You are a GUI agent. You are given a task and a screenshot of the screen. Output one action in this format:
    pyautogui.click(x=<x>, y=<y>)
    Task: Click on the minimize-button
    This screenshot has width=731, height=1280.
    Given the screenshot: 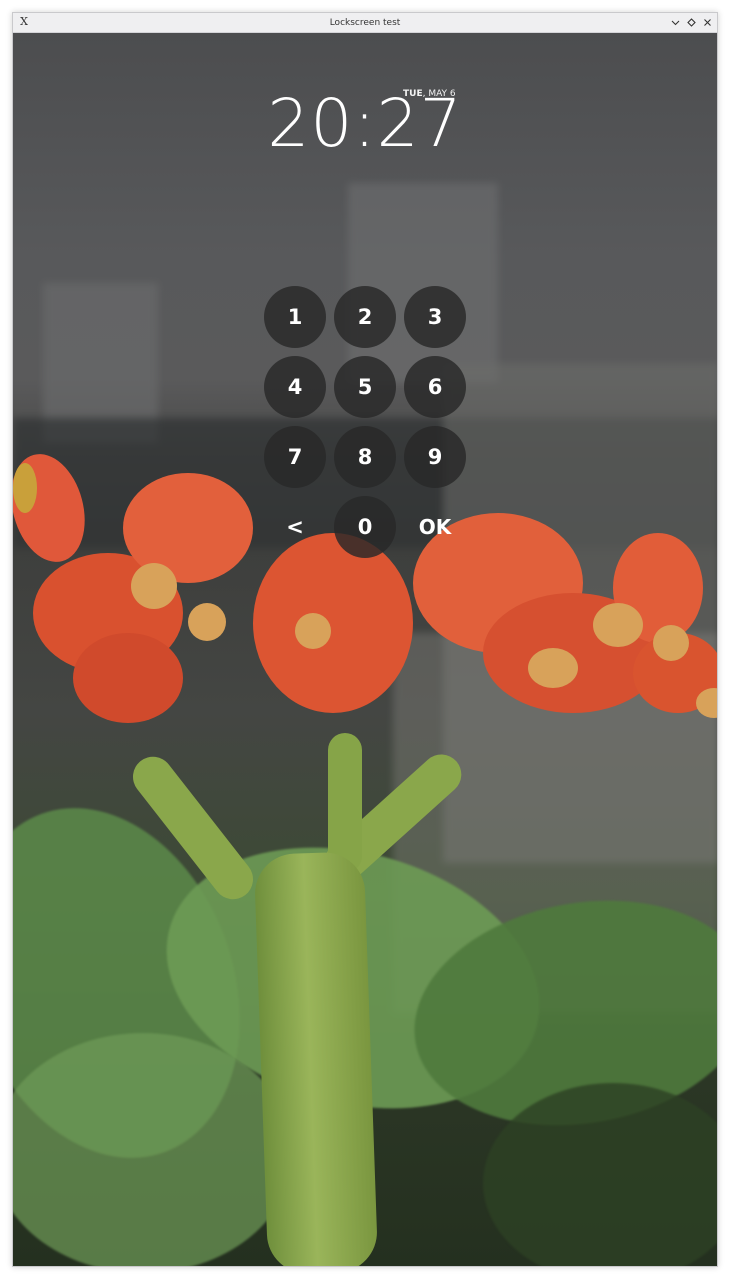 What is the action you would take?
    pyautogui.click(x=675, y=22)
    